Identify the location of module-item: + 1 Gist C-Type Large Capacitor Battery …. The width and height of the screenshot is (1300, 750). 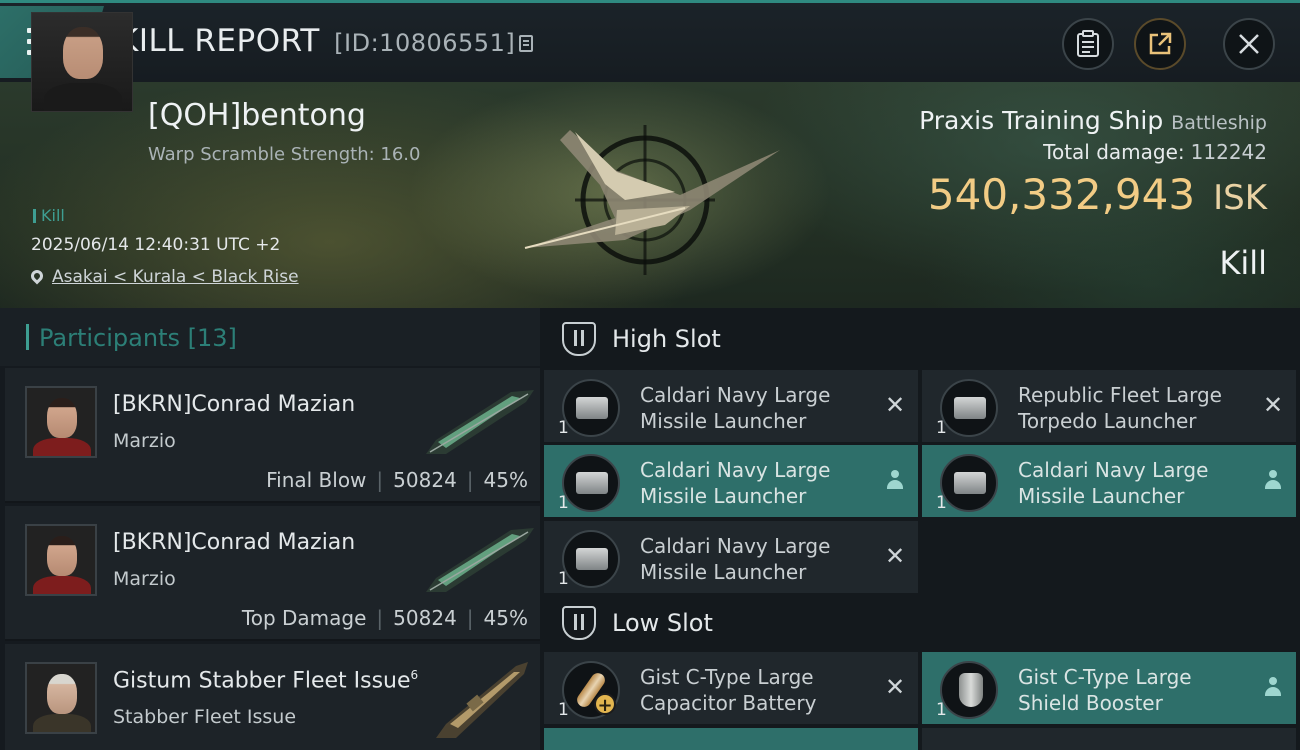
(731, 688).